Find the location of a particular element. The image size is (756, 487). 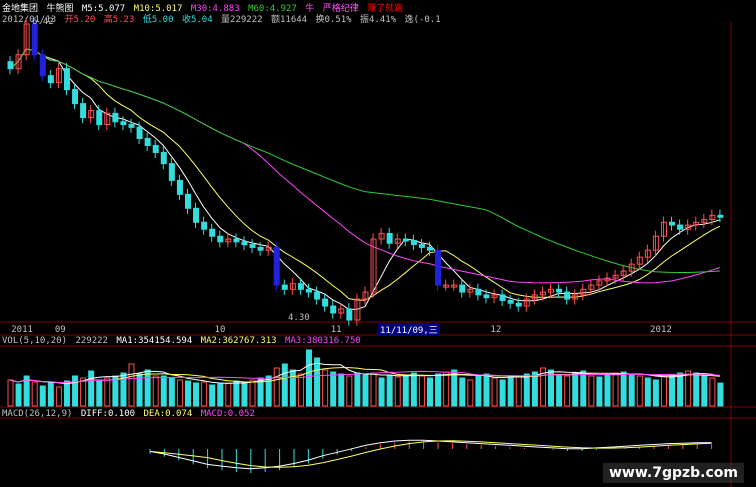

date-axis: 2011 09 10 11 12 2012 is located at coordinates (341, 330).